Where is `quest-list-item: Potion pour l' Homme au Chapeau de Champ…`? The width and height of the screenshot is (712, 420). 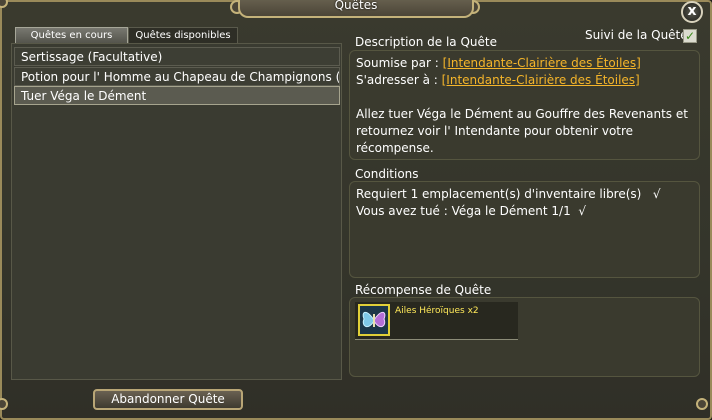
quest-list-item: Potion pour l' Homme au Chapeau de Champ… is located at coordinates (177, 76).